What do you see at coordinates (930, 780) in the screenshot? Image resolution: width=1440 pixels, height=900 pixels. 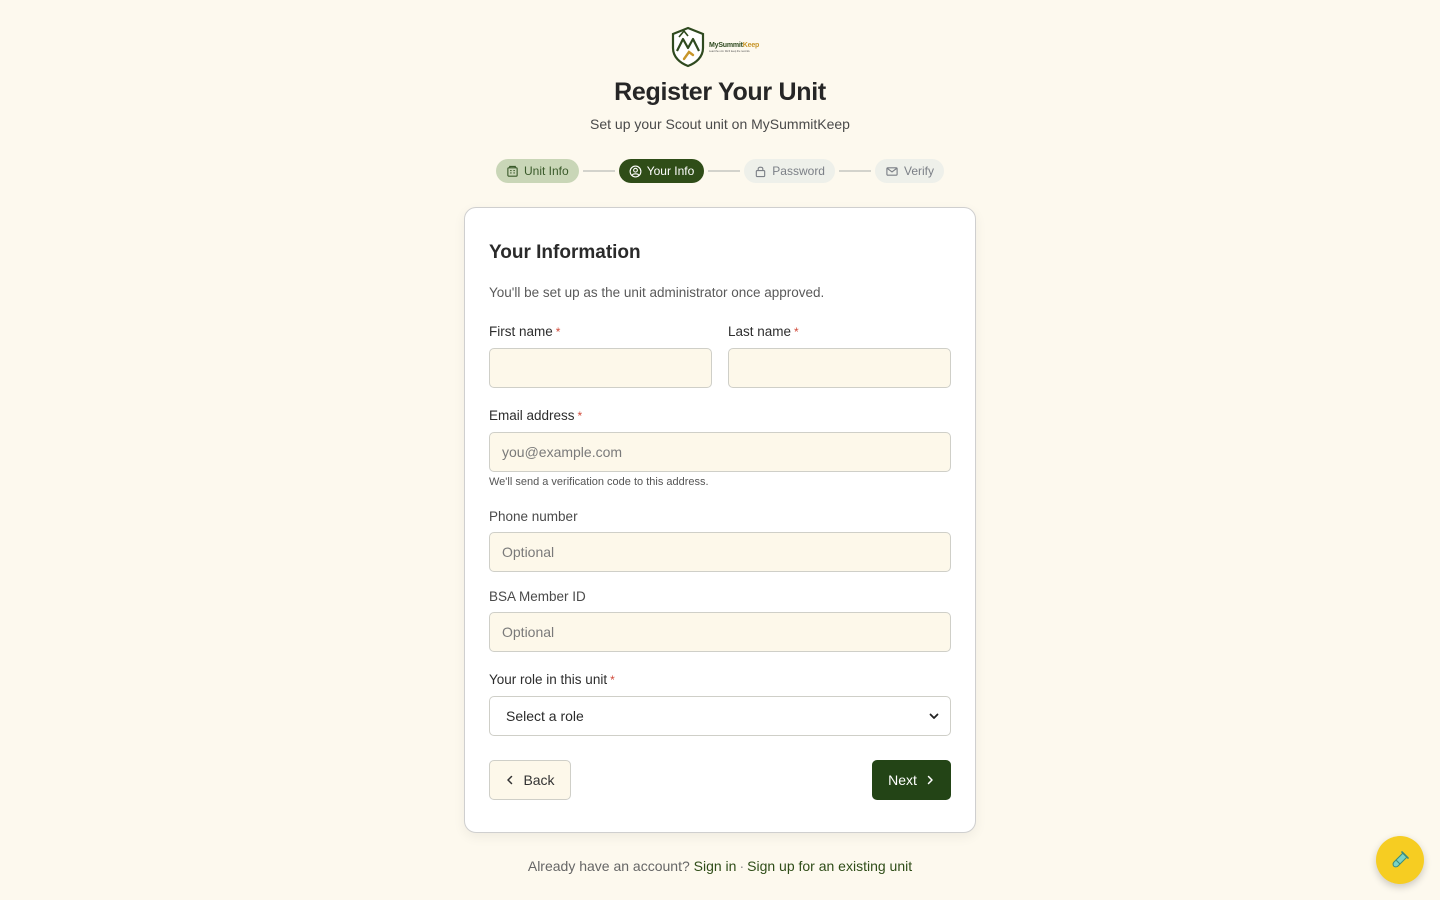 I see `chevron-right-icon` at bounding box center [930, 780].